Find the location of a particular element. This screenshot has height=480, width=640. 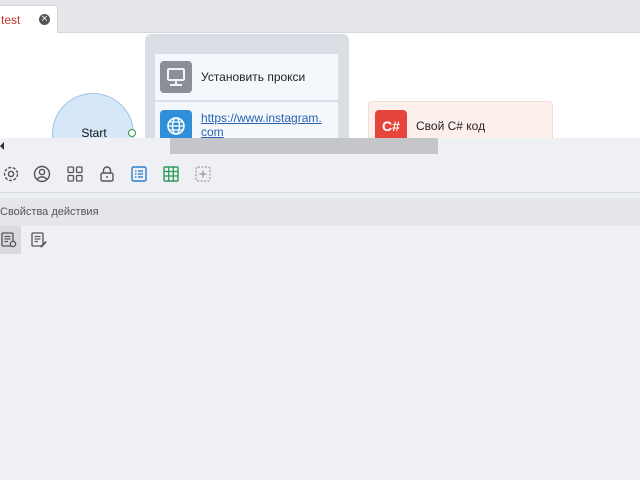

properties-title: Свойства действия is located at coordinates (49, 212).